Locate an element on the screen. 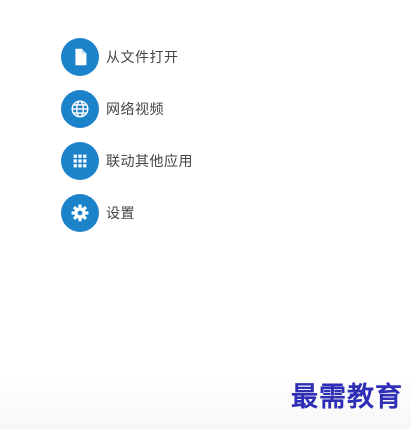  gear-icon is located at coordinates (80, 213).